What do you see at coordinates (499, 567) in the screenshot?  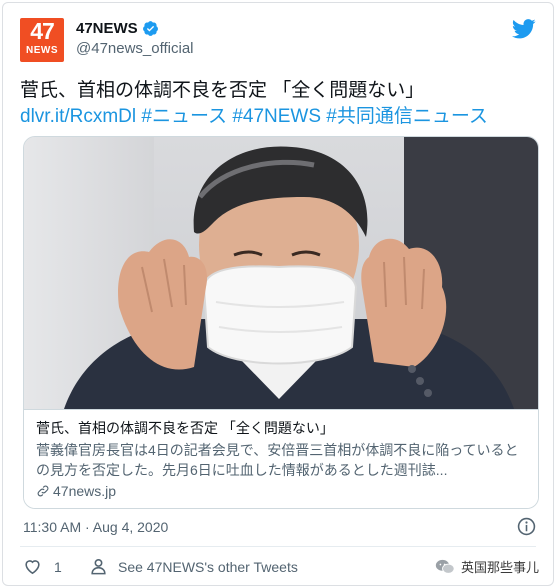 I see `watermark-text: 英国那些事儿` at bounding box center [499, 567].